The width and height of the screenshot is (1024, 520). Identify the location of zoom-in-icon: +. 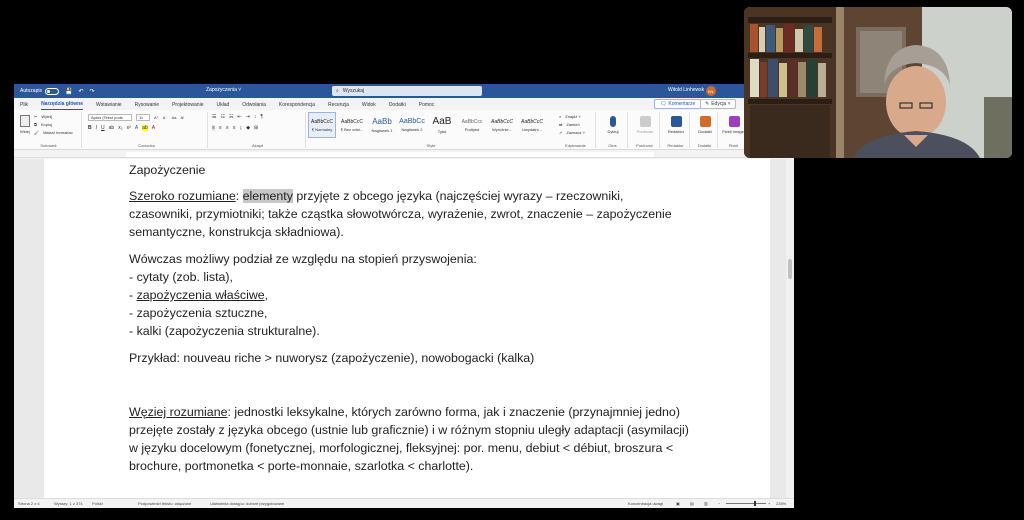
(769, 503).